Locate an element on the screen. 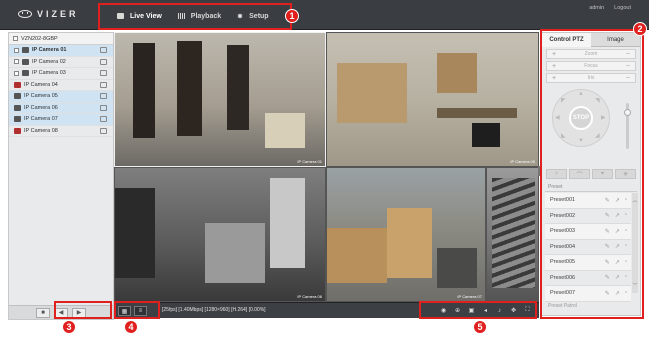 Image resolution: width=649 pixels, height=337 pixels. video-tile-4: IP Camera 07 is located at coordinates (406, 234).